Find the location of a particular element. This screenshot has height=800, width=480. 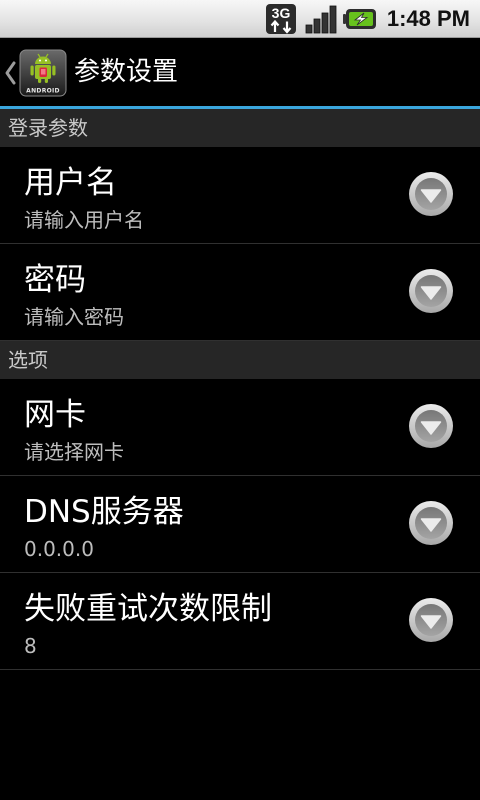

3g-data-icon: 3G is located at coordinates (281, 19).